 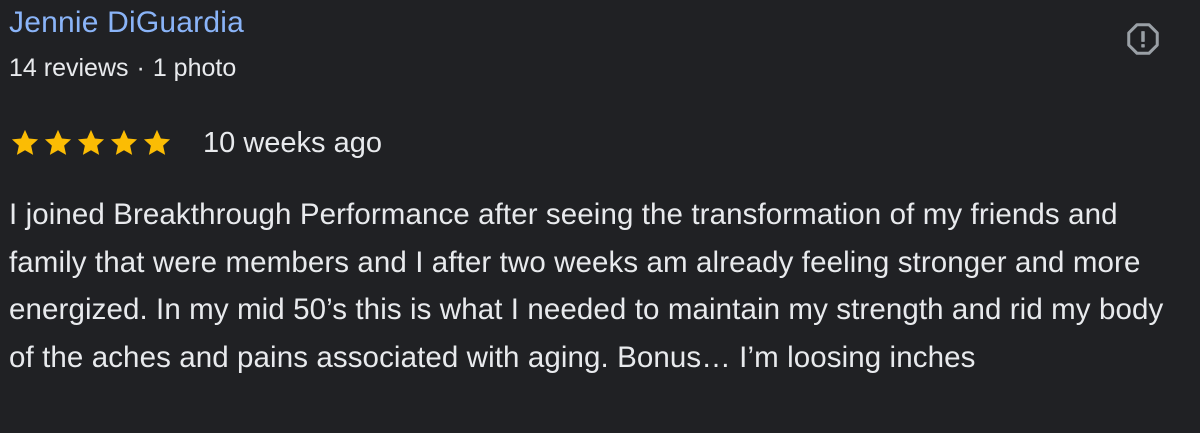 I want to click on rating-row: 10 weeks ago, so click(x=195, y=143).